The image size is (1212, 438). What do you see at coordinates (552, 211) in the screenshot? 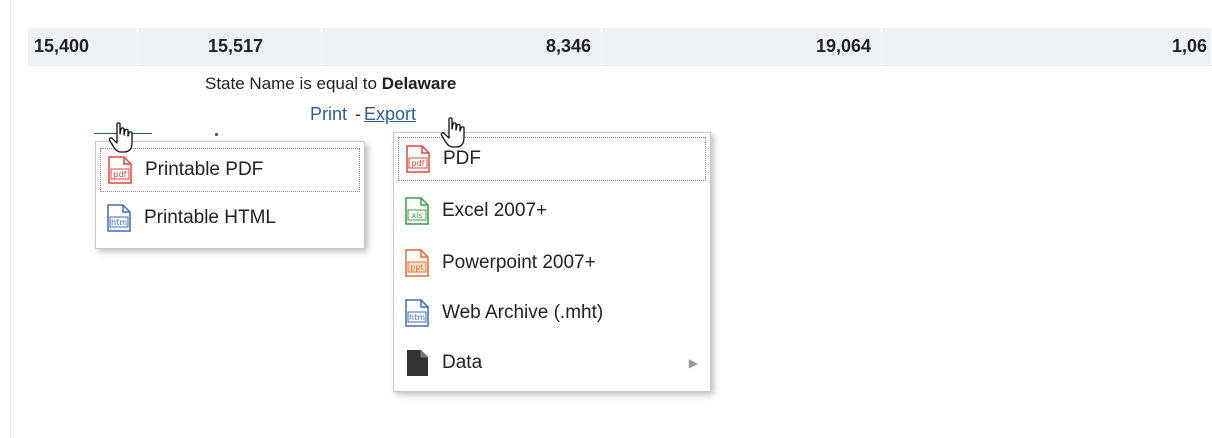
I see `menu-item-excel: xls Excel 2007+` at bounding box center [552, 211].